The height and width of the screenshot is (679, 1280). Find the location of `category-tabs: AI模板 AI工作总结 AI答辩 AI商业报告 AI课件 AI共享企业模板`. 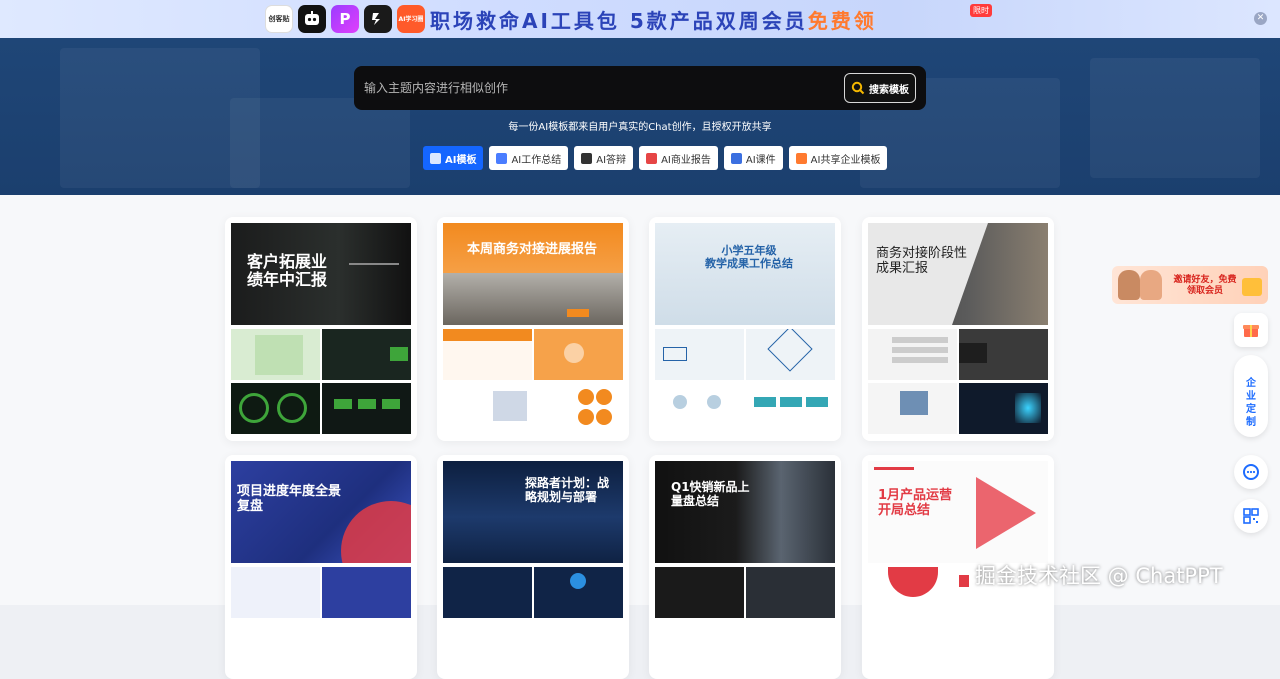

category-tabs: AI模板 AI工作总结 AI答辩 AI商业报告 AI课件 AI共享企业模板 is located at coordinates (655, 158).